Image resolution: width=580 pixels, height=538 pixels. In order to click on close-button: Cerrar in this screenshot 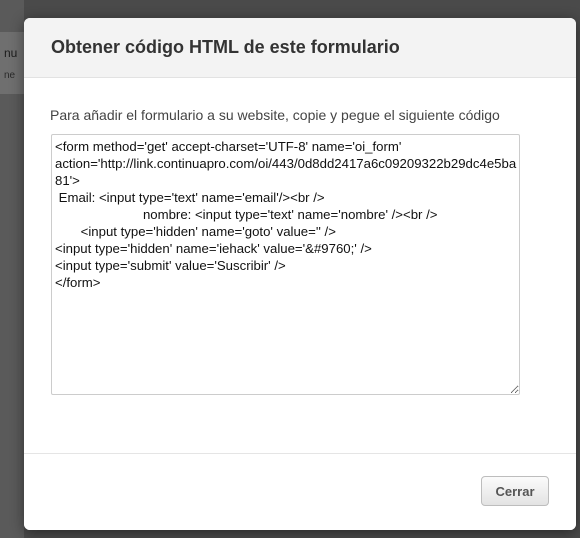, I will do `click(515, 491)`.